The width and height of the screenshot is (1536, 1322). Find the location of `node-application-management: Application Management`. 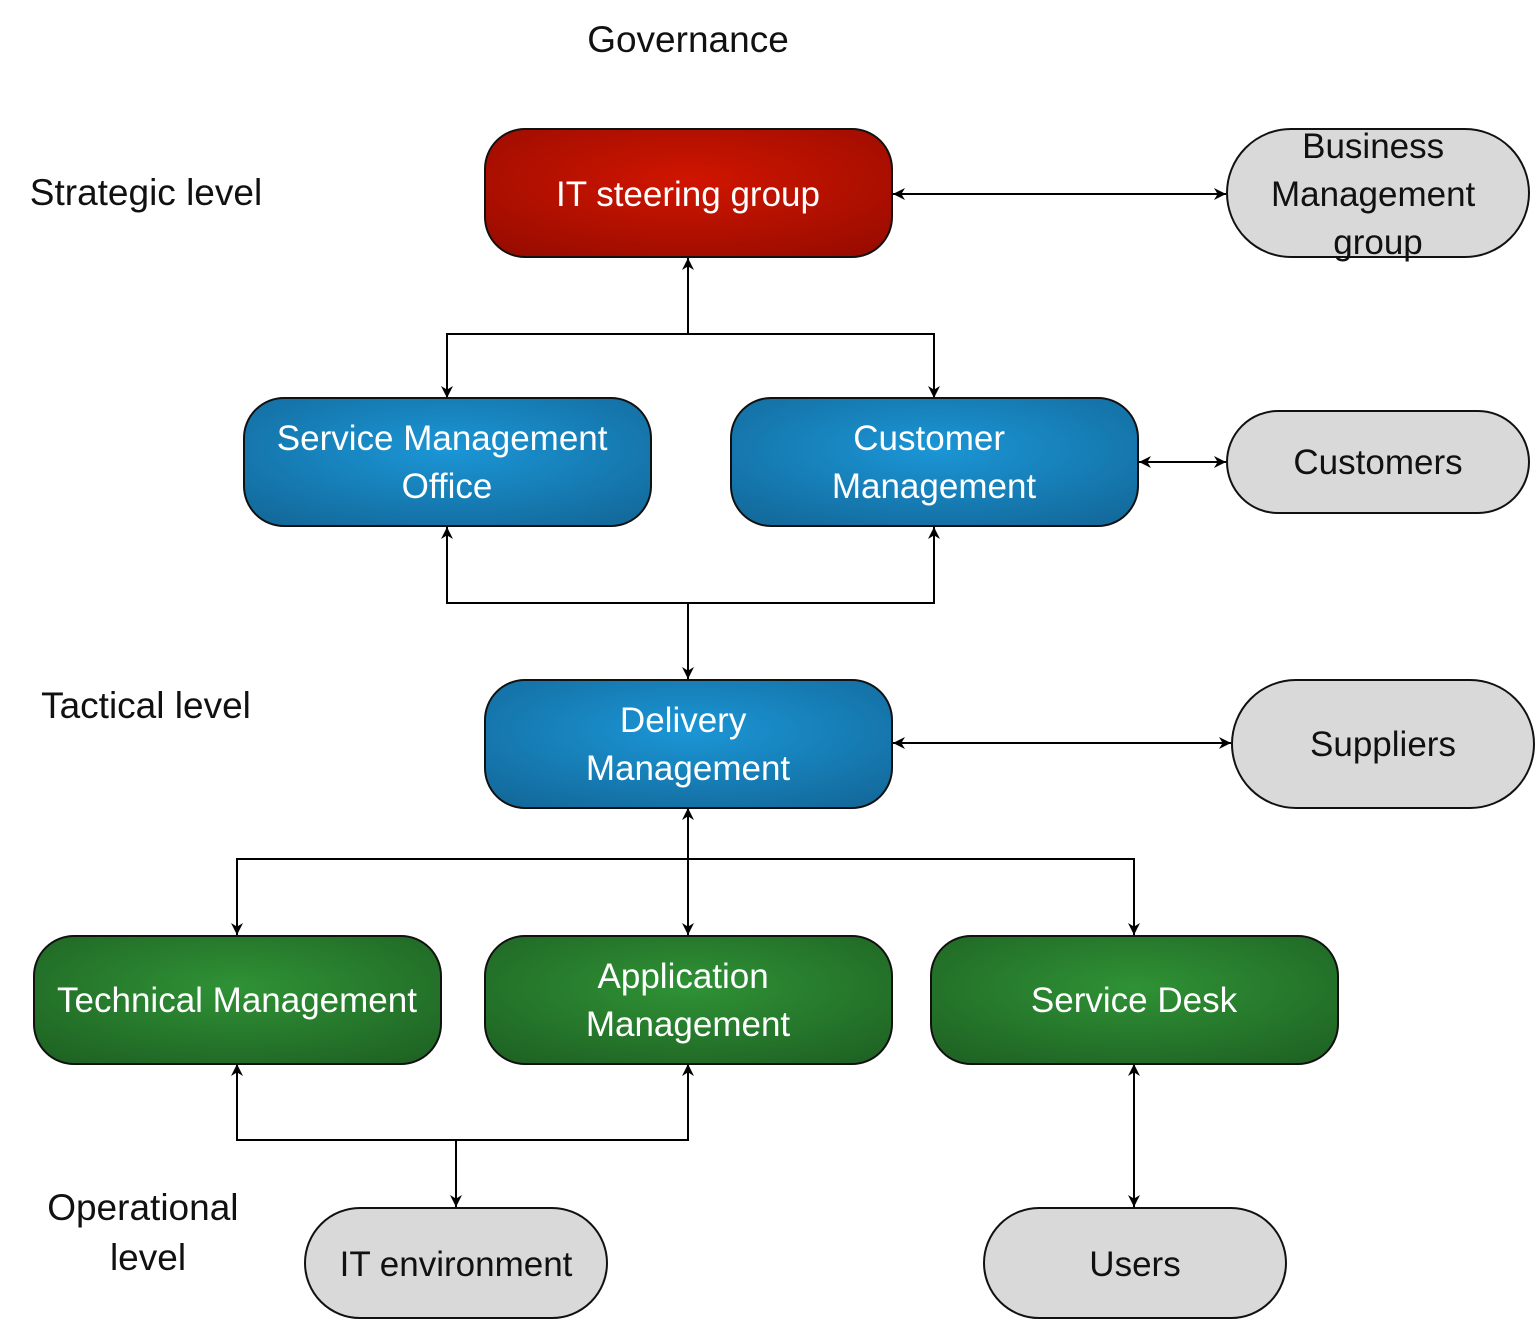

node-application-management: Application Management is located at coordinates (688, 1000).